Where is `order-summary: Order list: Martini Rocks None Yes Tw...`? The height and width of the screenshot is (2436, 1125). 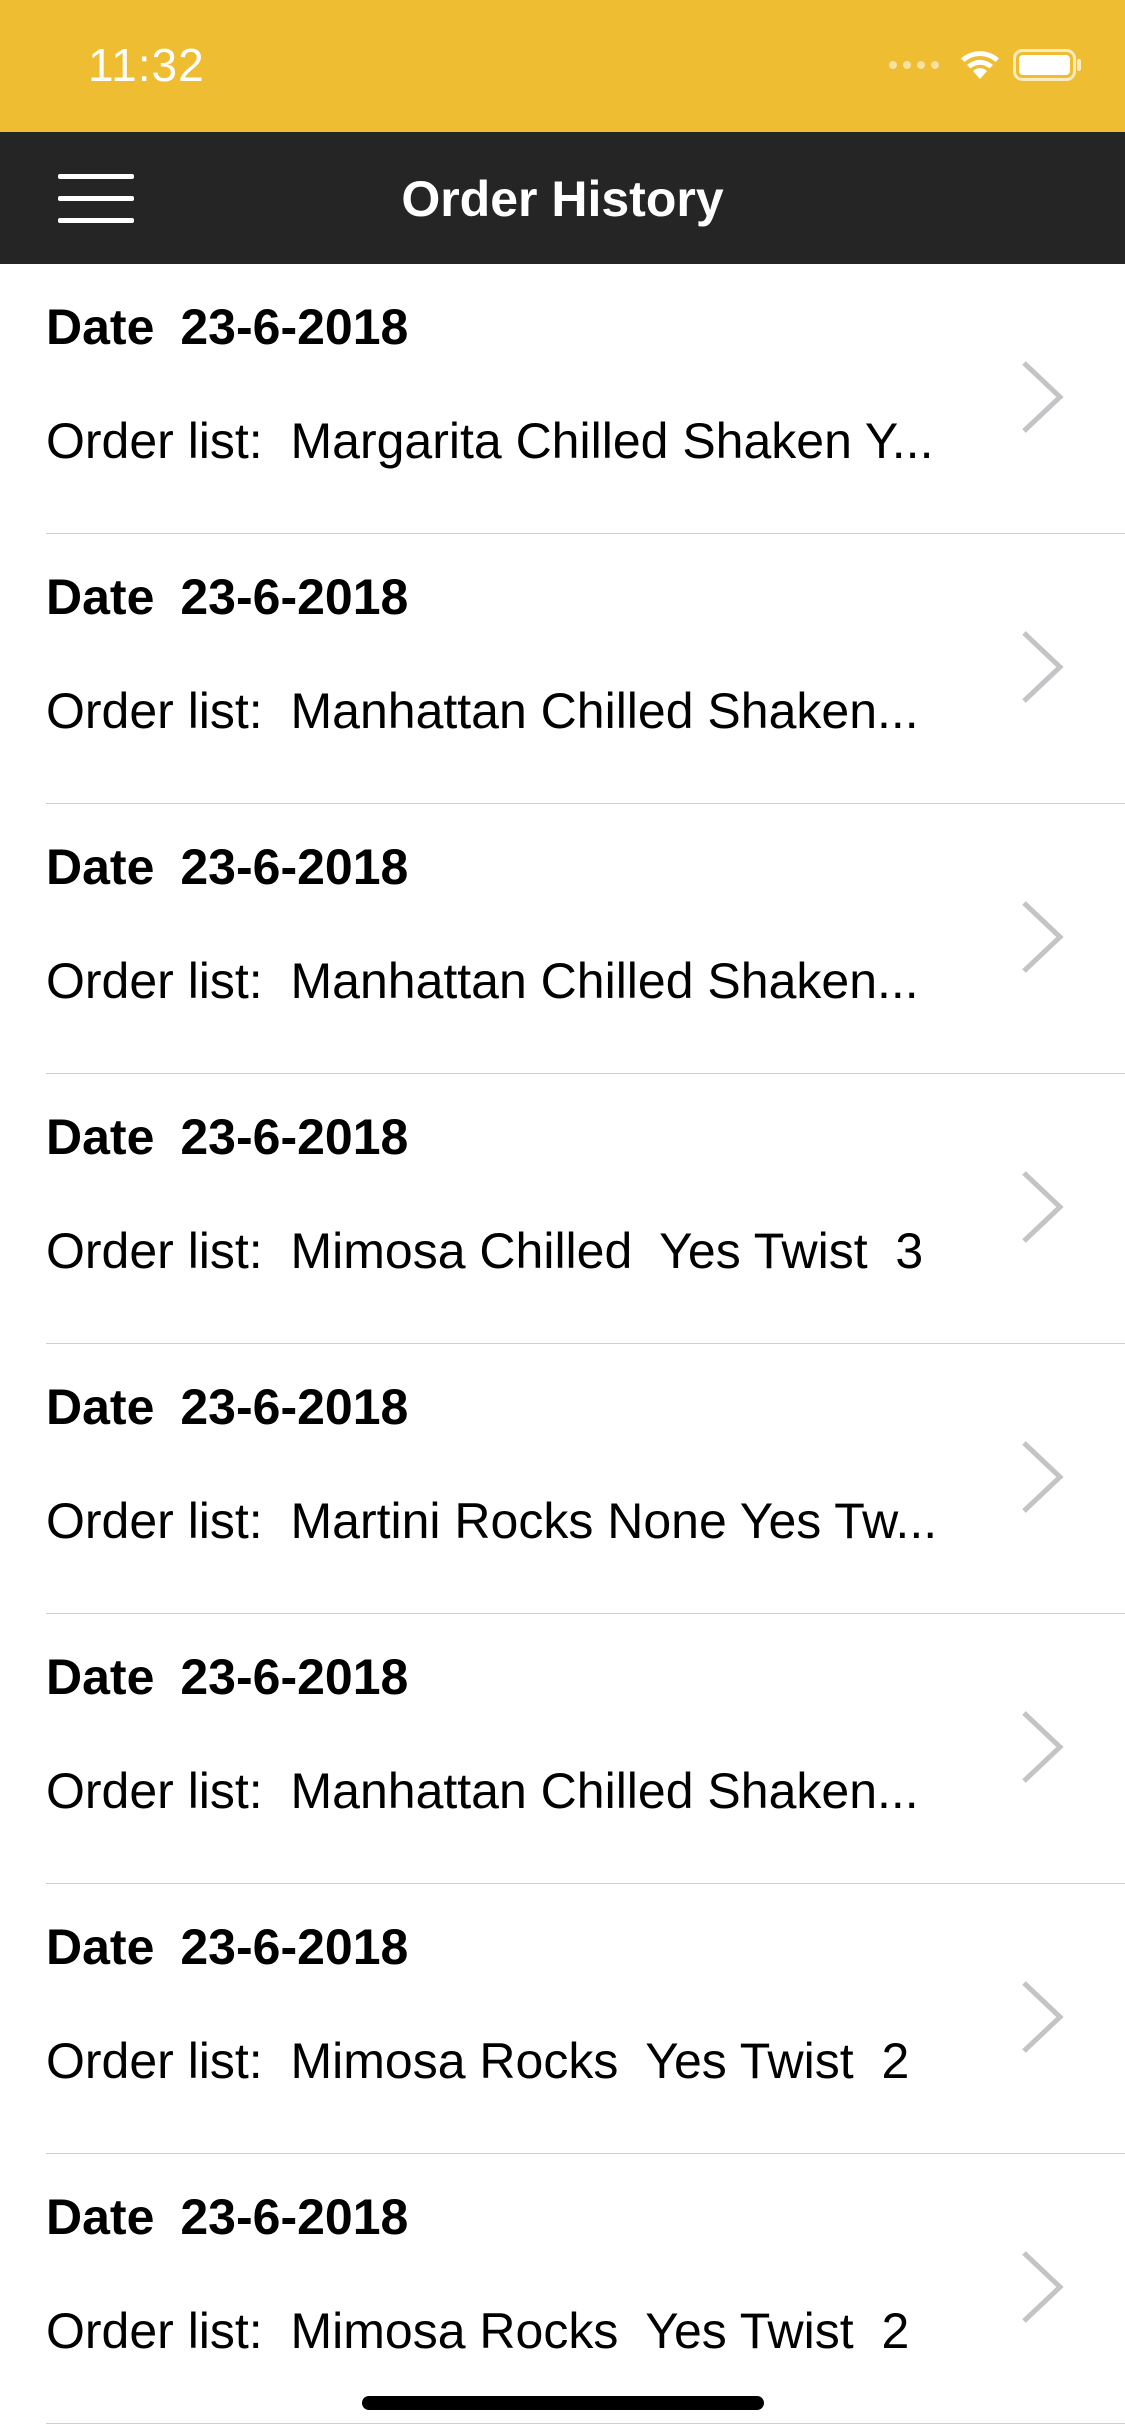 order-summary: Order list: Martini Rocks None Yes Tw... is located at coordinates (506, 1521).